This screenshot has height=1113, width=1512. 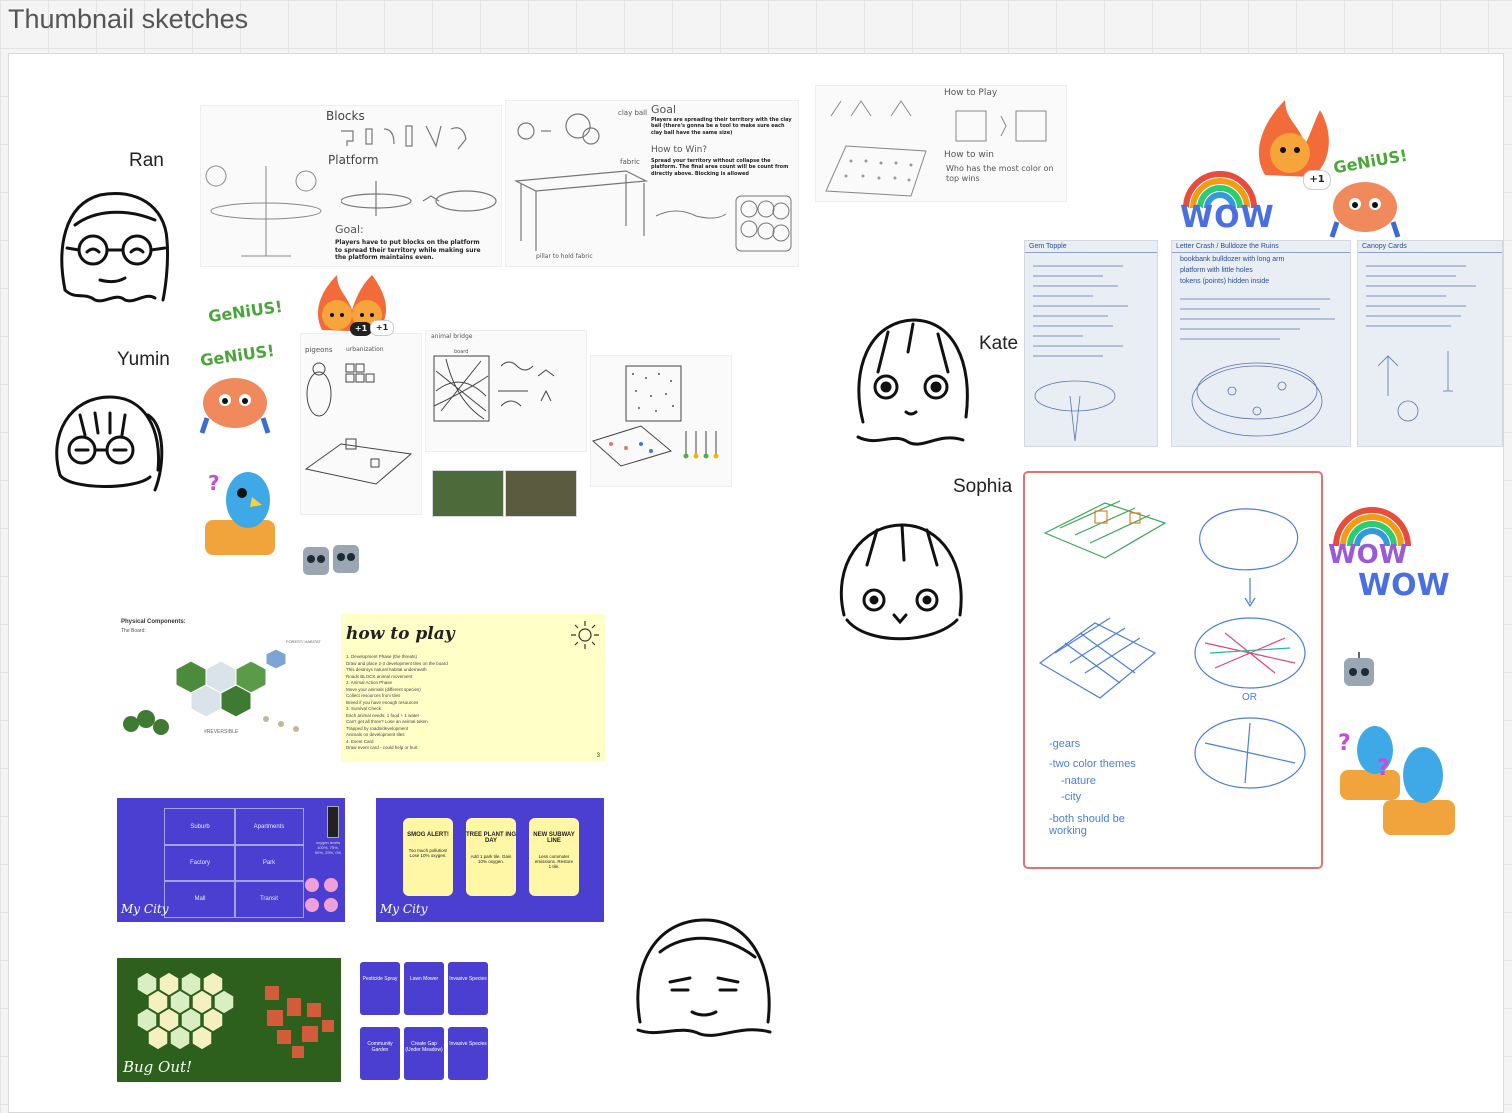 I want to click on photo-kate-notebook-1: Gem Topple, so click(x=1091, y=343).